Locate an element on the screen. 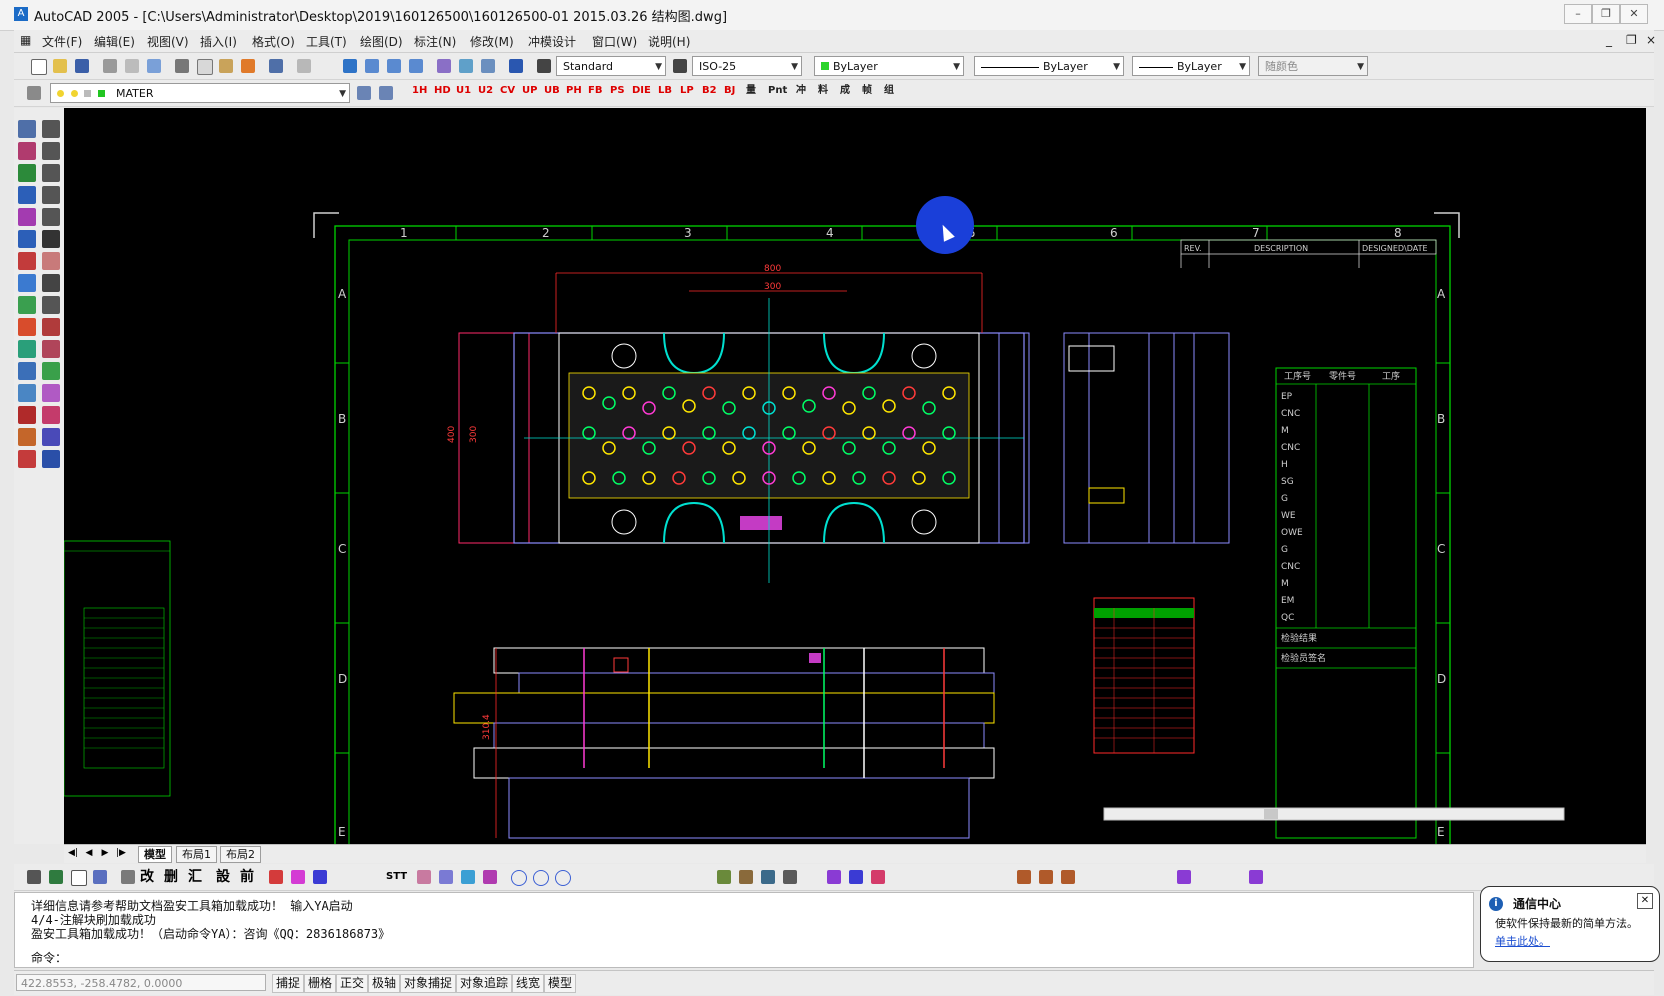  menu-format: 格式(O) is located at coordinates (273, 41).